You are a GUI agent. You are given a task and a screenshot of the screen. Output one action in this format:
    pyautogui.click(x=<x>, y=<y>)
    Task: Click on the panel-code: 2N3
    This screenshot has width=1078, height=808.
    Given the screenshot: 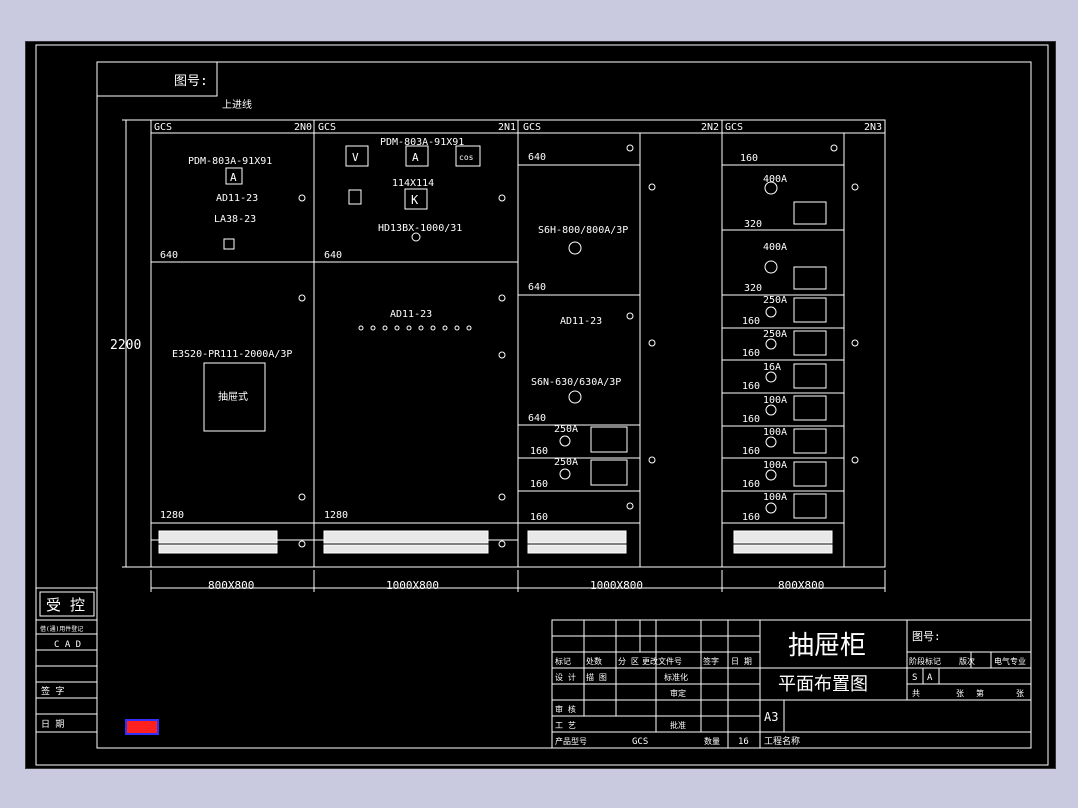 What is the action you would take?
    pyautogui.click(x=873, y=127)
    